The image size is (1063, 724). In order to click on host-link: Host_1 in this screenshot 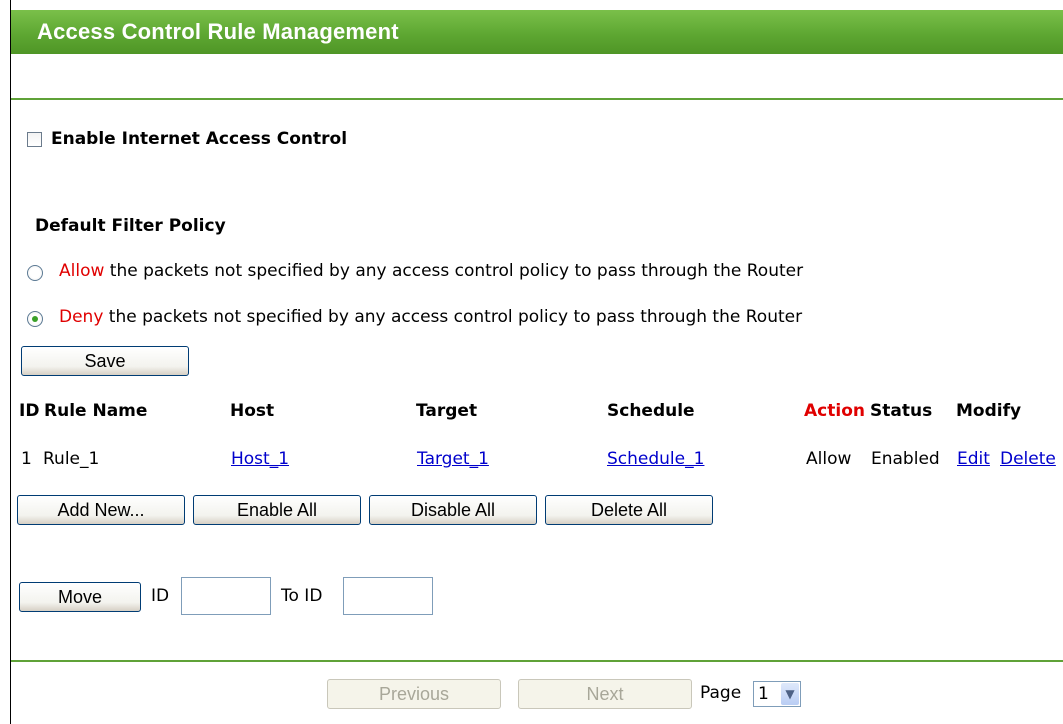, I will do `click(260, 459)`.